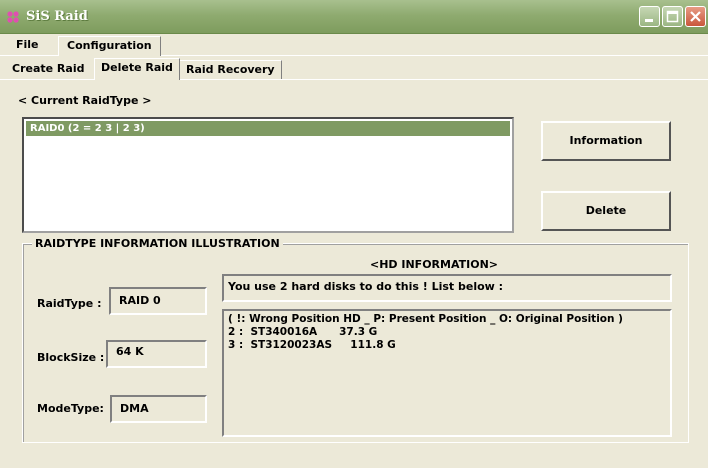 The width and height of the screenshot is (708, 468). I want to click on tab-raid-recovery: Raid Recovery, so click(230, 70).